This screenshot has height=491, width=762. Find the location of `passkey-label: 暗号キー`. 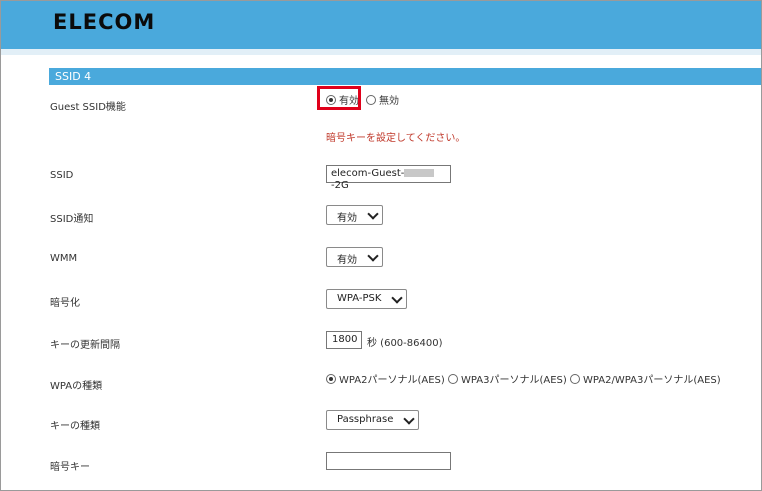

passkey-label: 暗号キー is located at coordinates (70, 467).